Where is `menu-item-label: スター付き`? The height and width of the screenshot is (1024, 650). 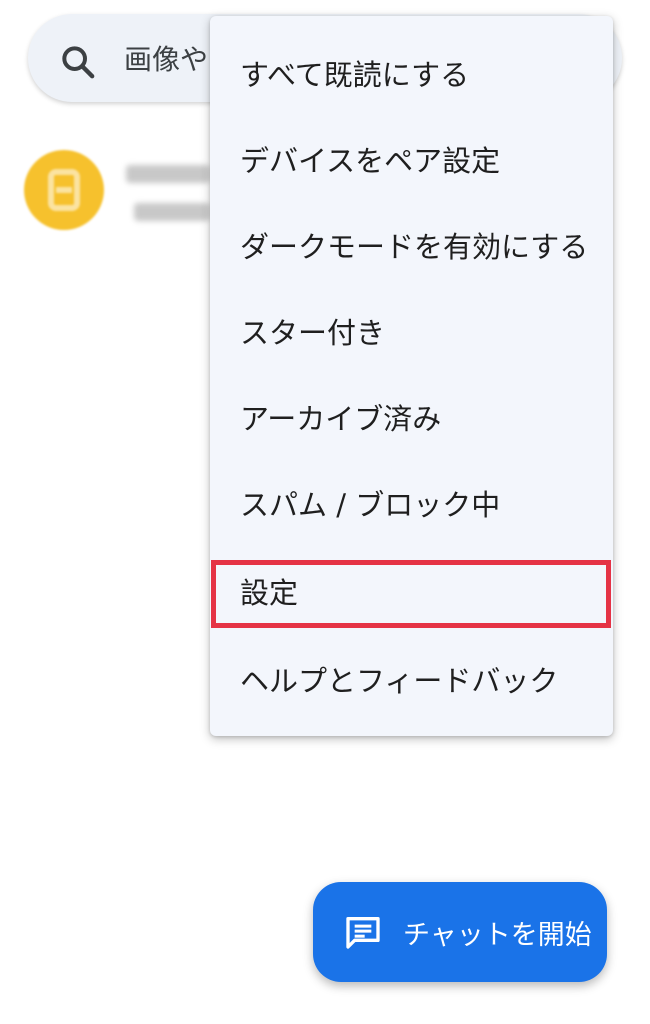
menu-item-label: スター付き is located at coordinates (313, 333).